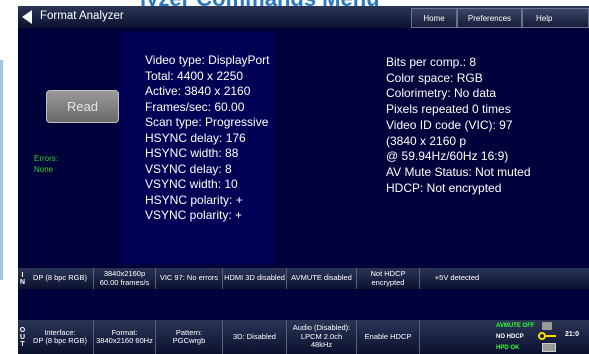 The height and width of the screenshot is (354, 589). Describe the element at coordinates (44, 169) in the screenshot. I see `errors-value: None` at that location.